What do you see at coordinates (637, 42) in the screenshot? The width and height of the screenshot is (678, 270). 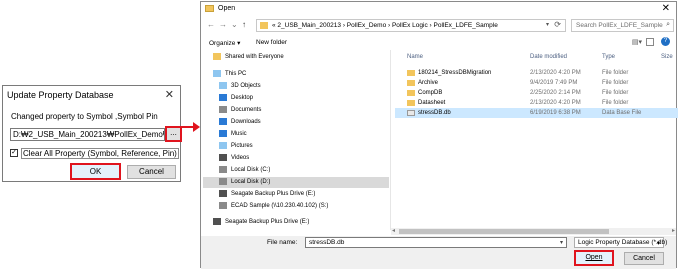 I see `view-options-icon: ▤▾` at bounding box center [637, 42].